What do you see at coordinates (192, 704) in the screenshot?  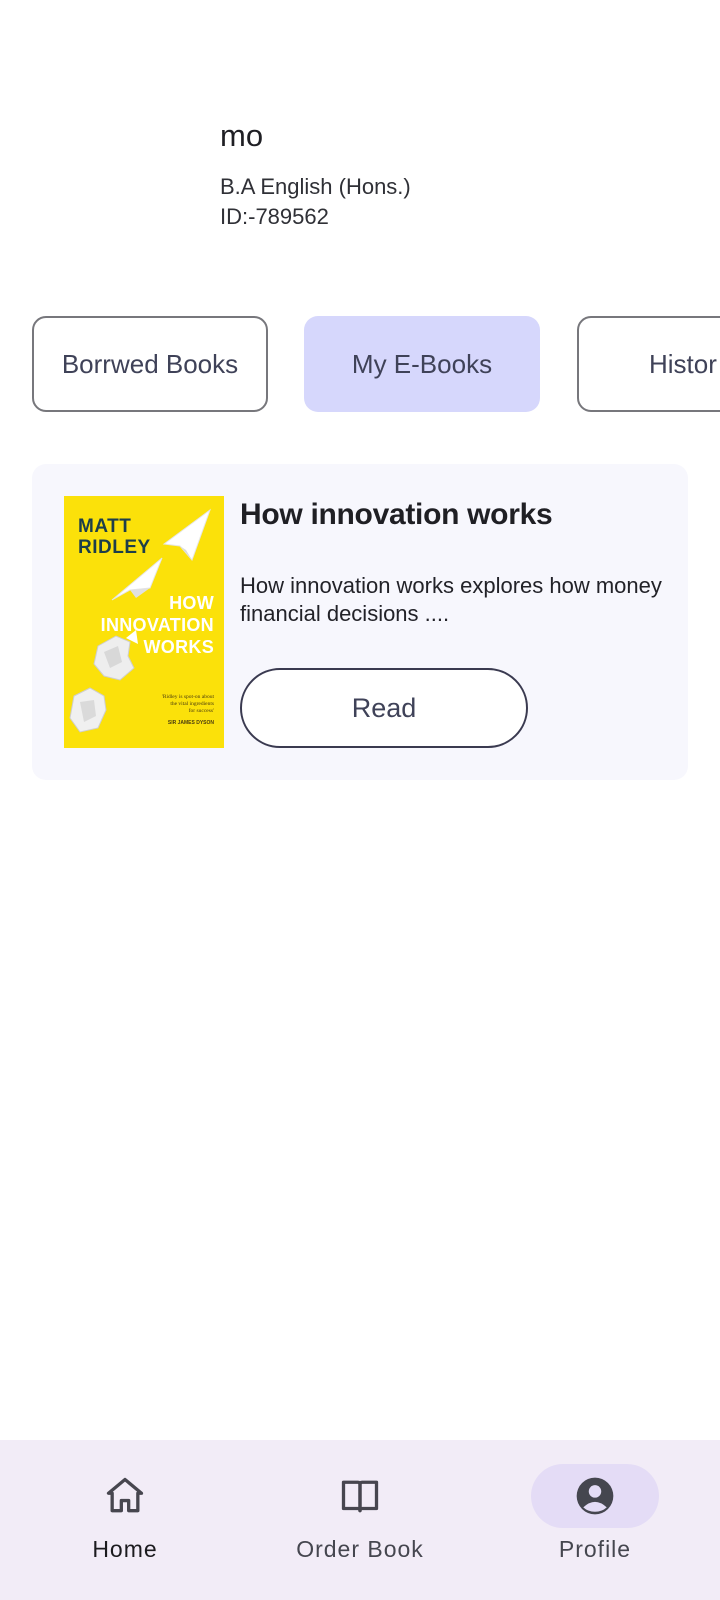 I see `cover-quote-line: the vital ingredients` at bounding box center [192, 704].